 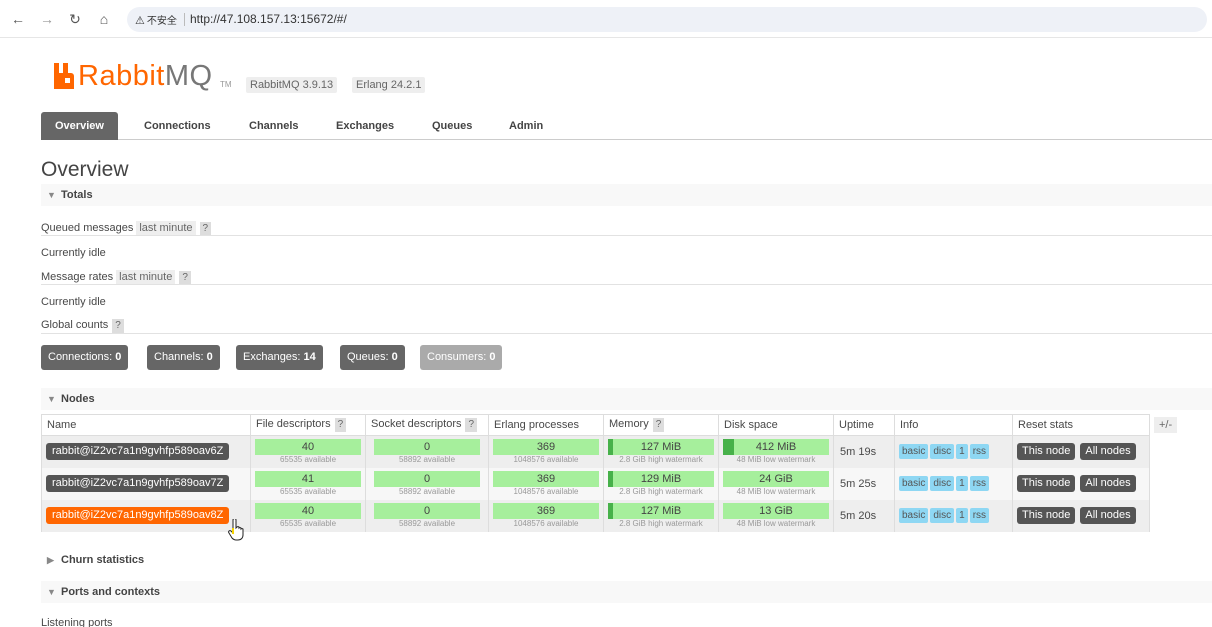 I want to click on consumers-count: Consumers: 0, so click(x=461, y=357).